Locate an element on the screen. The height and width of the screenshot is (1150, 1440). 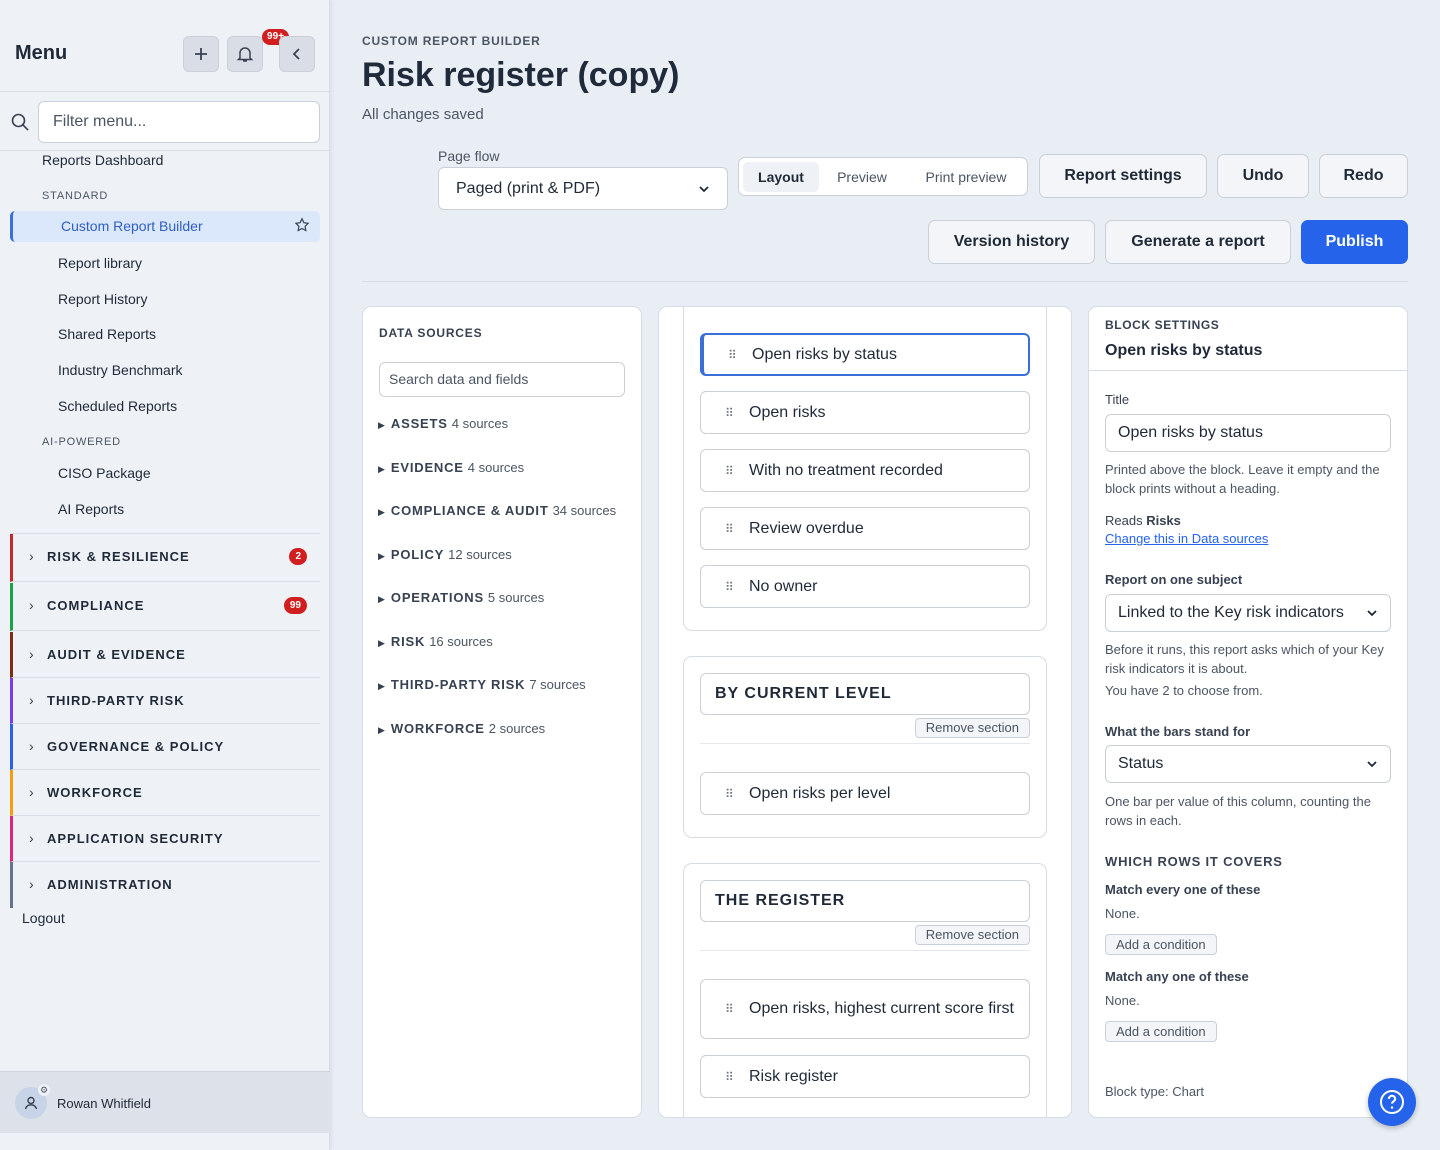
page-flow-label: Page flow is located at coordinates (469, 156).